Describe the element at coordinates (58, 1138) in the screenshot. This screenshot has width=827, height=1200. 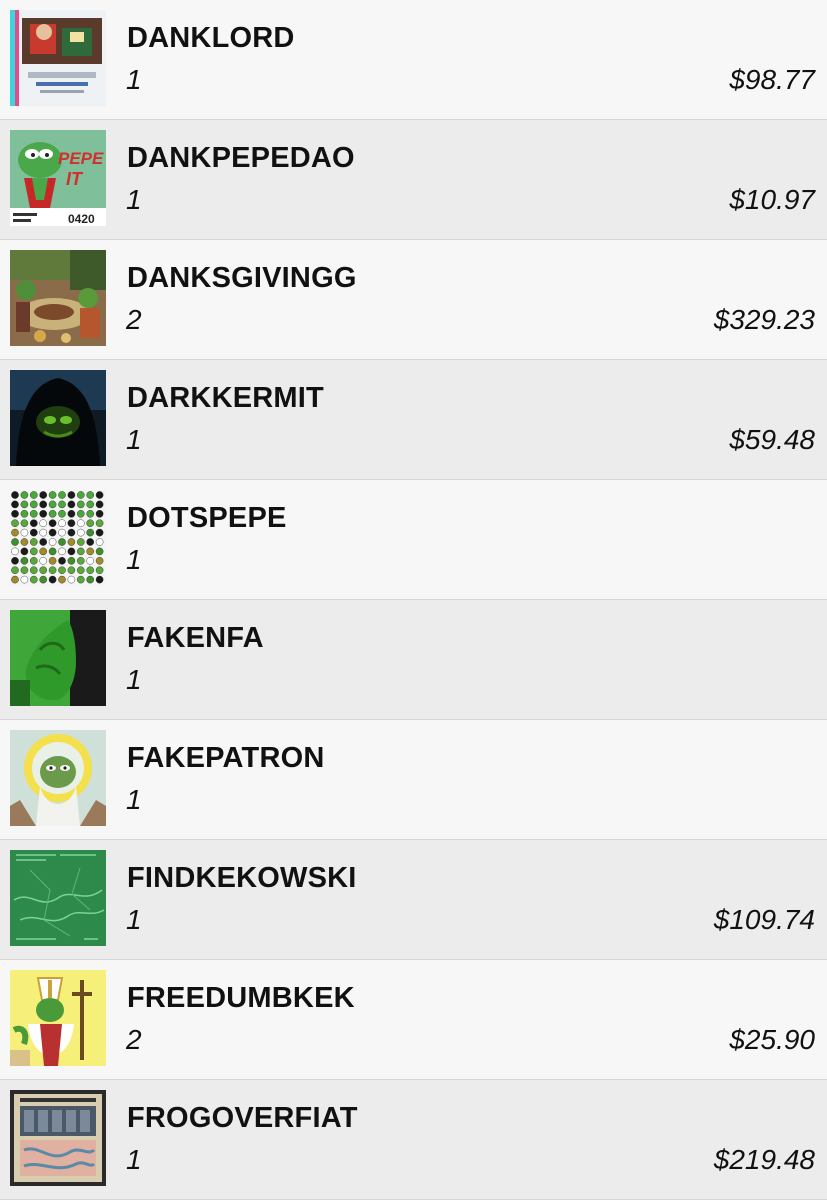
I see `frog-over-fiat-card-image` at that location.